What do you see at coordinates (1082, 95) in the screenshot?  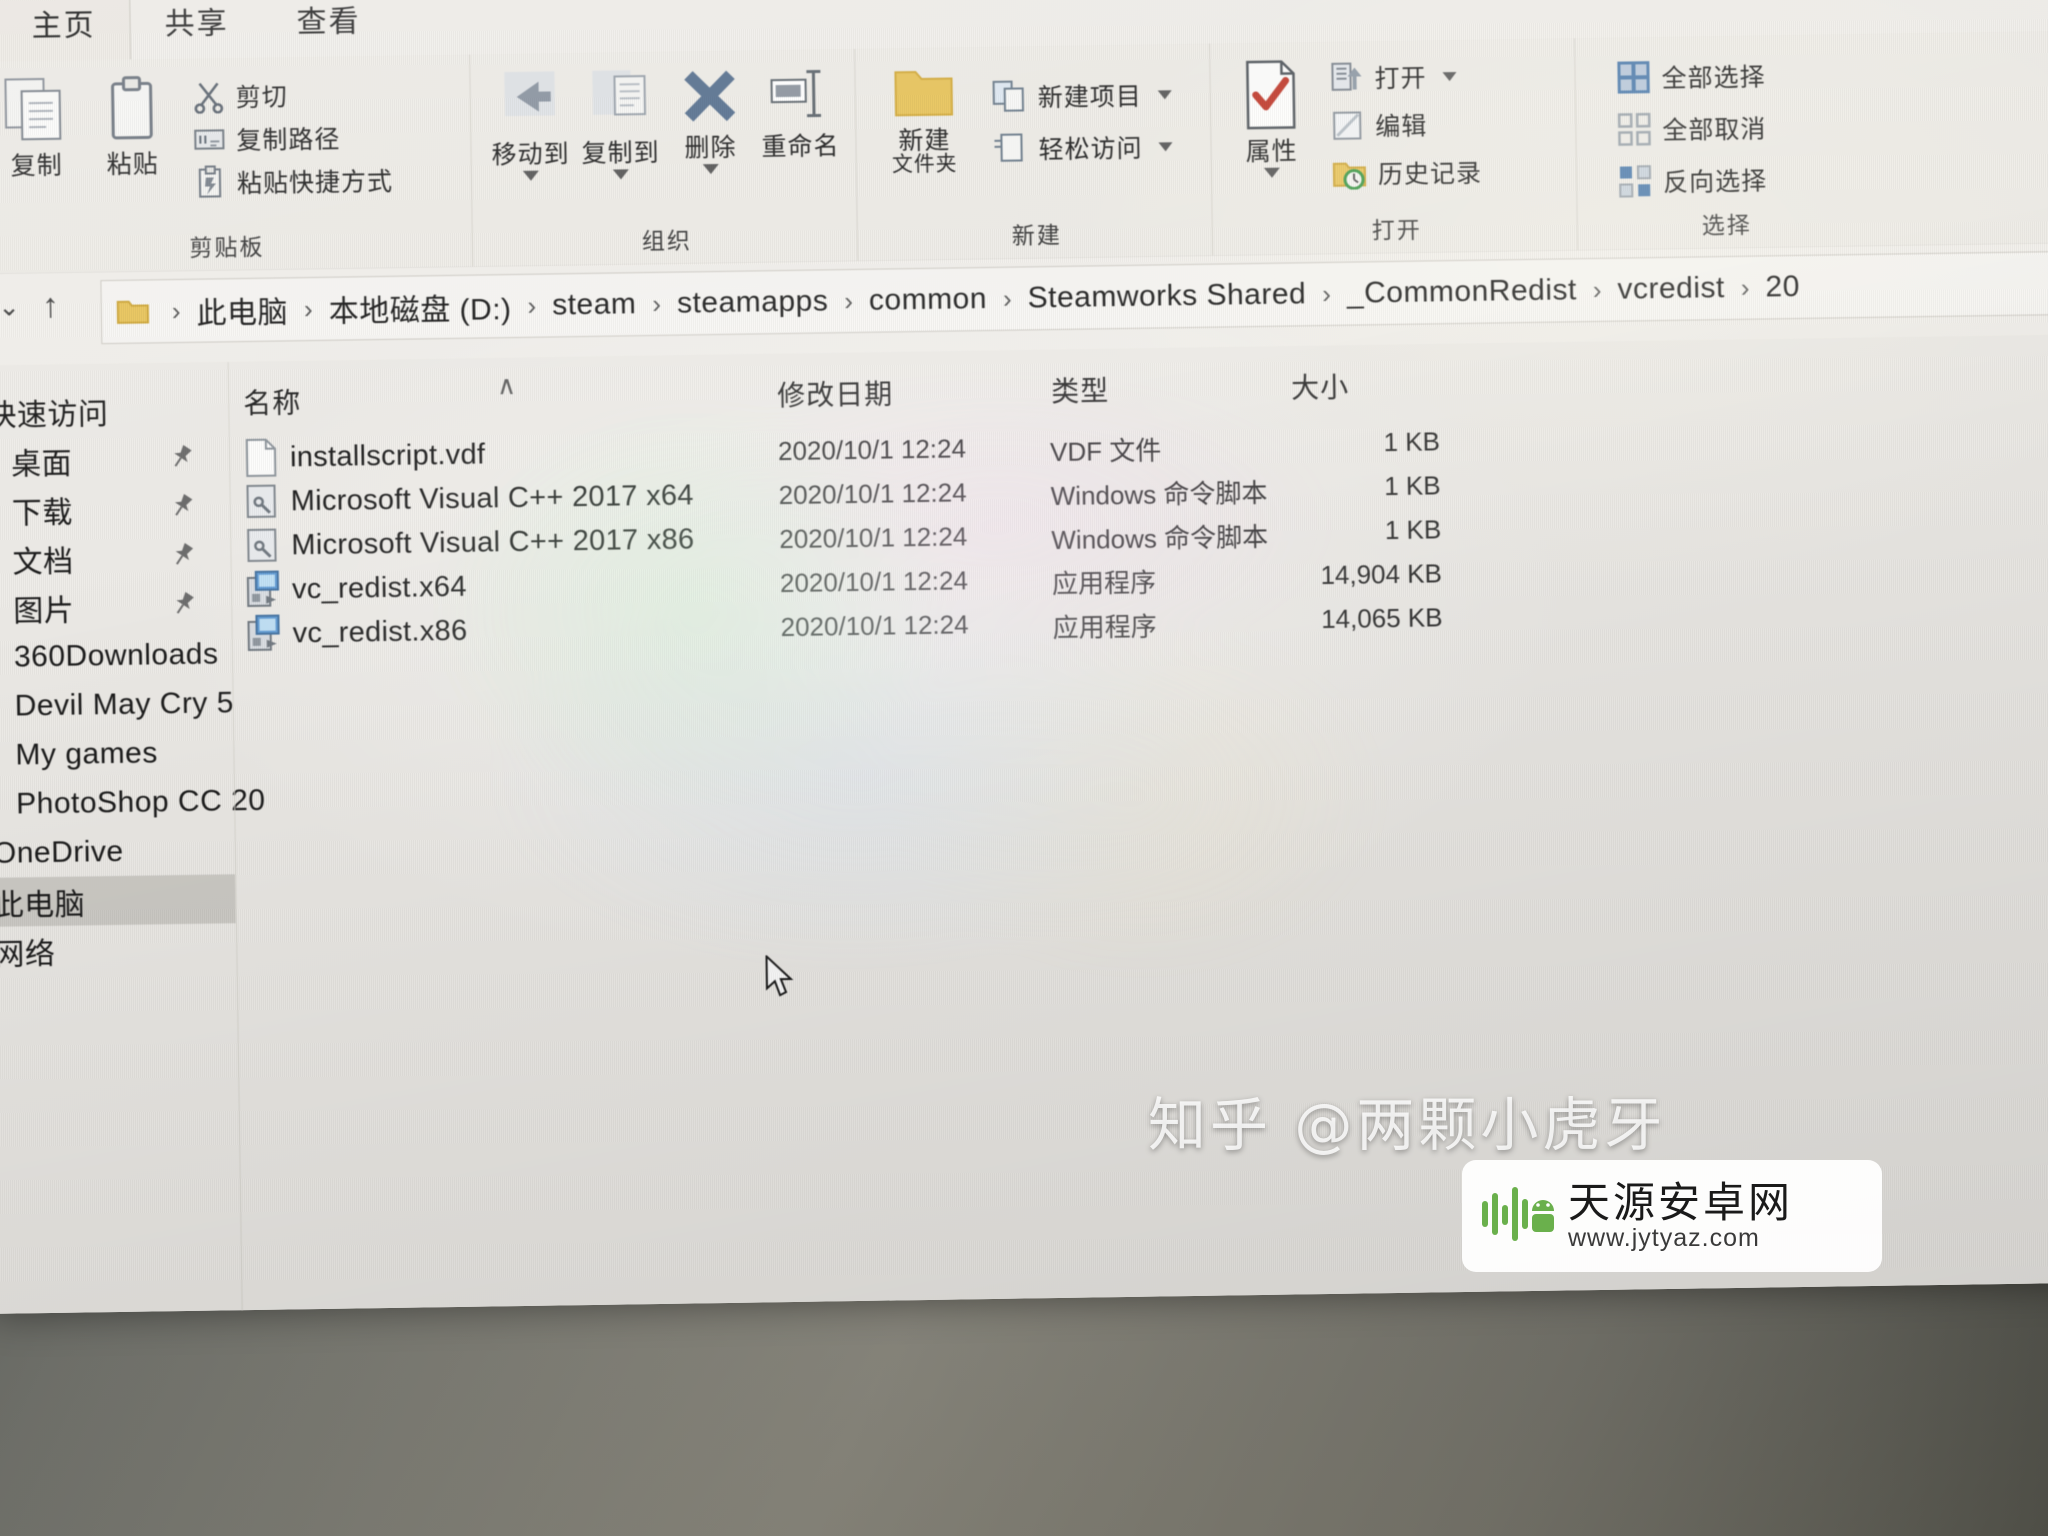 I see `new-item-button: 新建项目` at bounding box center [1082, 95].